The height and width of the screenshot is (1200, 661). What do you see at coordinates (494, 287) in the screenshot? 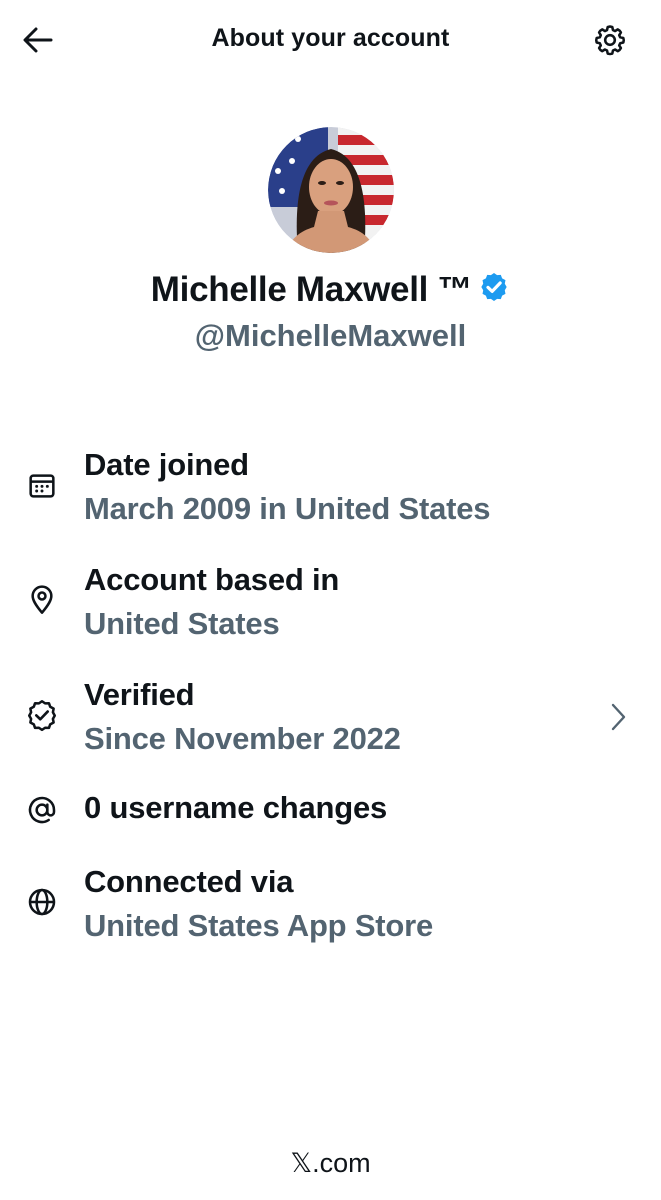
I see `verified-badge-icon` at bounding box center [494, 287].